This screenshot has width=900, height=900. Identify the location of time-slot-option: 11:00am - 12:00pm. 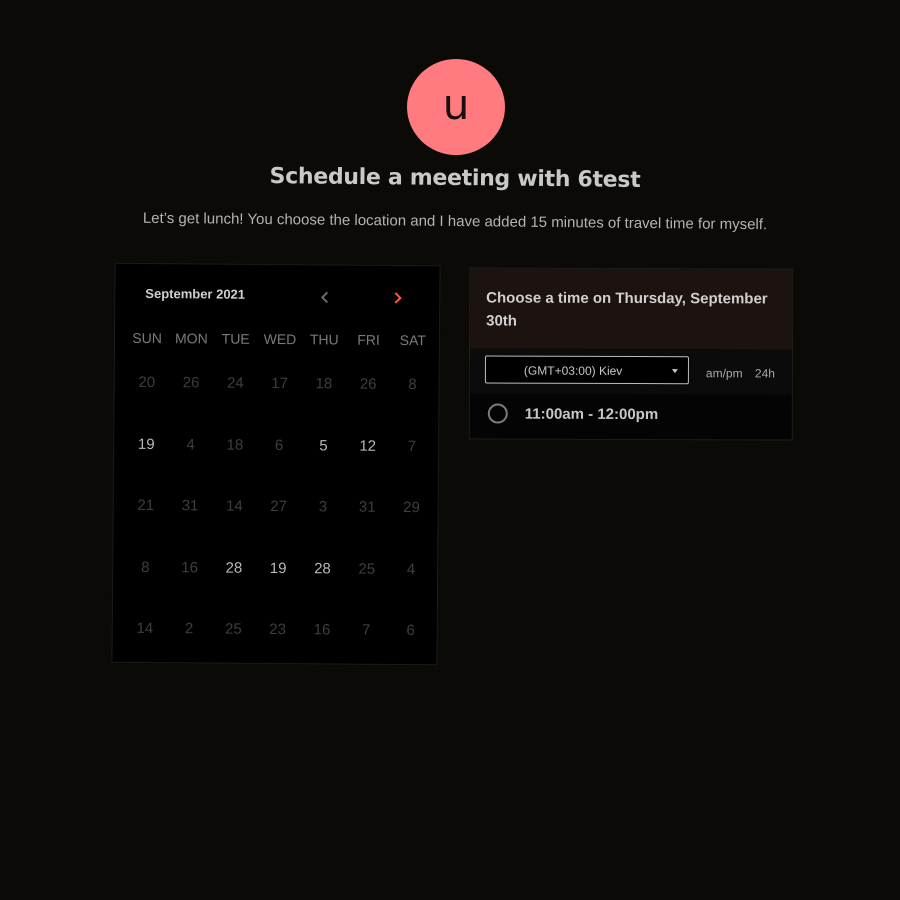
(631, 416).